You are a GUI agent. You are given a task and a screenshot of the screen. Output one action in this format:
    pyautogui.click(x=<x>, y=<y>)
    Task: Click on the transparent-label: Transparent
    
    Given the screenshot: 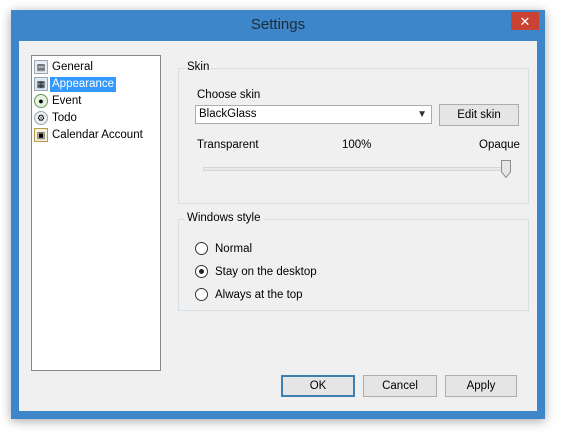 What is the action you would take?
    pyautogui.click(x=228, y=145)
    